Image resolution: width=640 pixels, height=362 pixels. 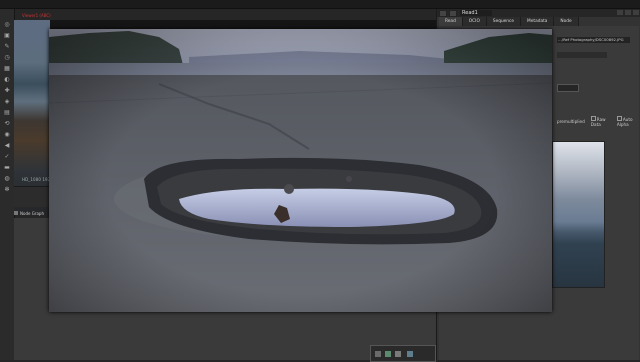 I want to click on node-graph-tab-label: Node Graph, so click(x=32, y=213).